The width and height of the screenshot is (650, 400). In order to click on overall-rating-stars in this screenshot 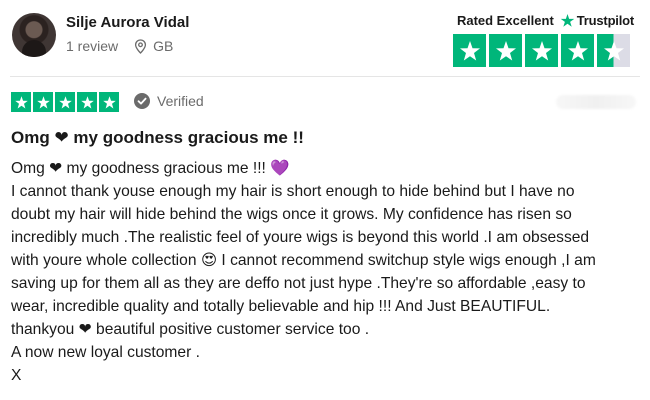, I will do `click(541, 50)`.